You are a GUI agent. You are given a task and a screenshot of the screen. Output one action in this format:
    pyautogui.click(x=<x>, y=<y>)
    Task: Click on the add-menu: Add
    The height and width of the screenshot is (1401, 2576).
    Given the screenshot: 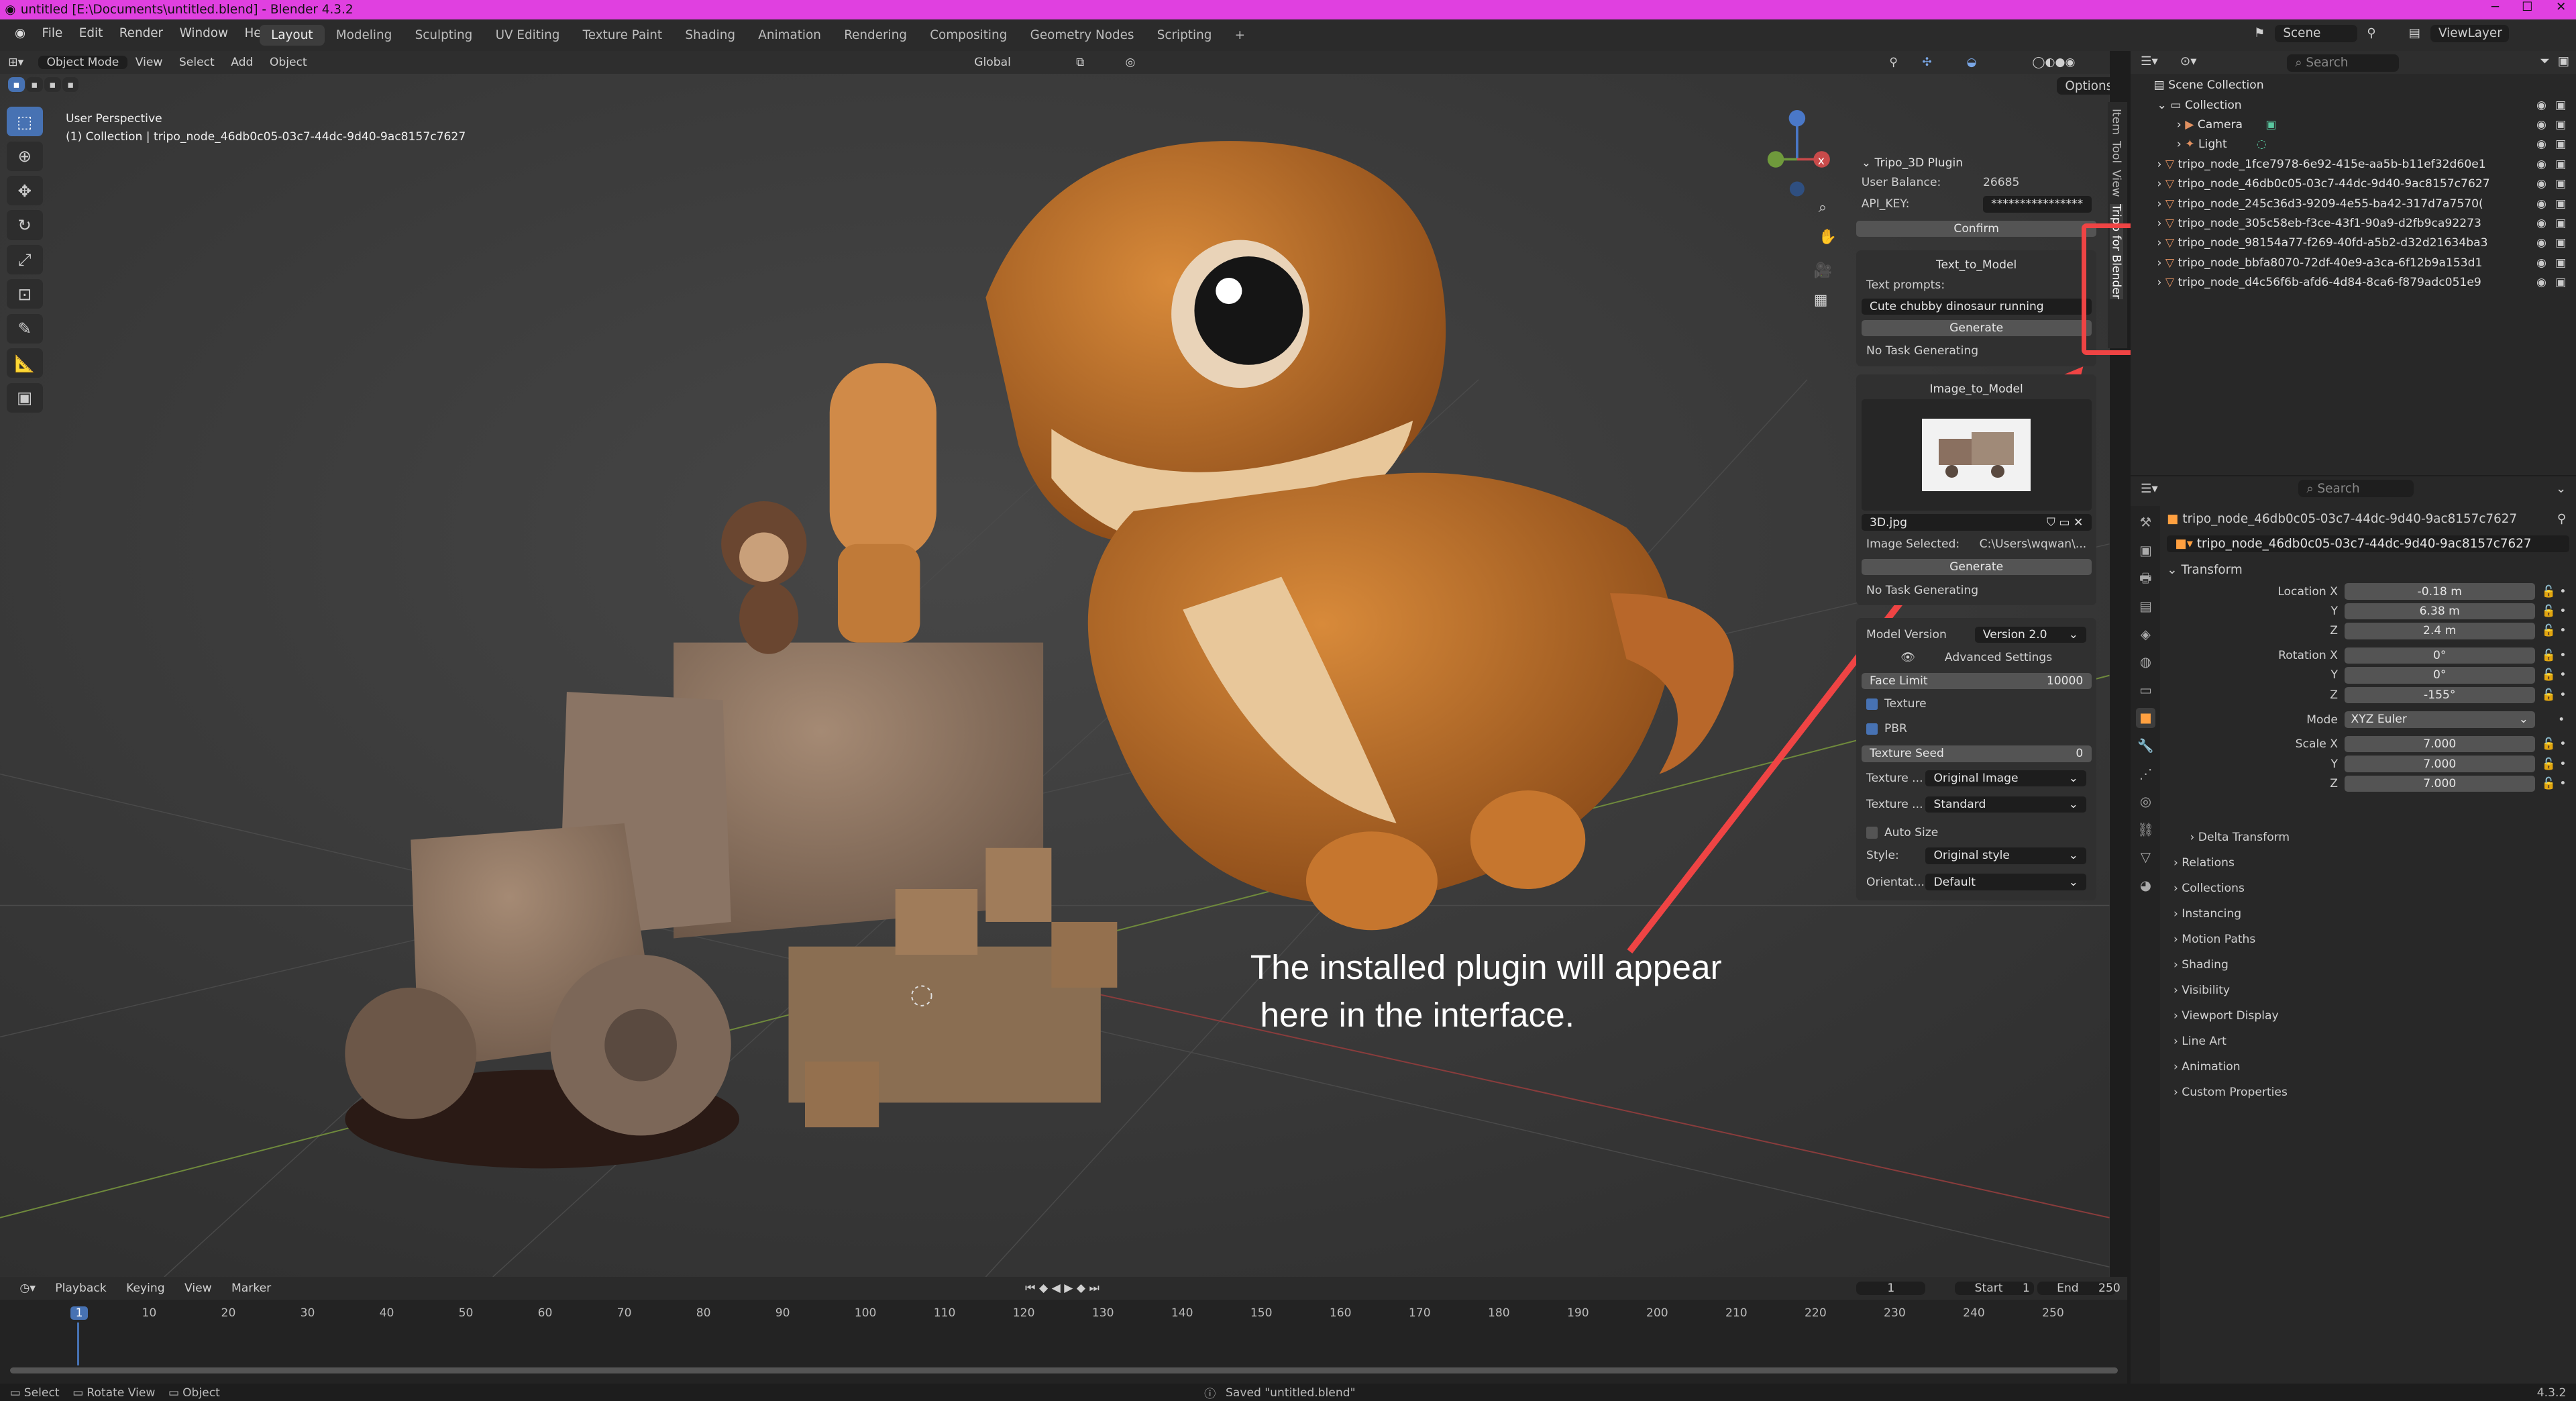 What is the action you would take?
    pyautogui.click(x=242, y=62)
    